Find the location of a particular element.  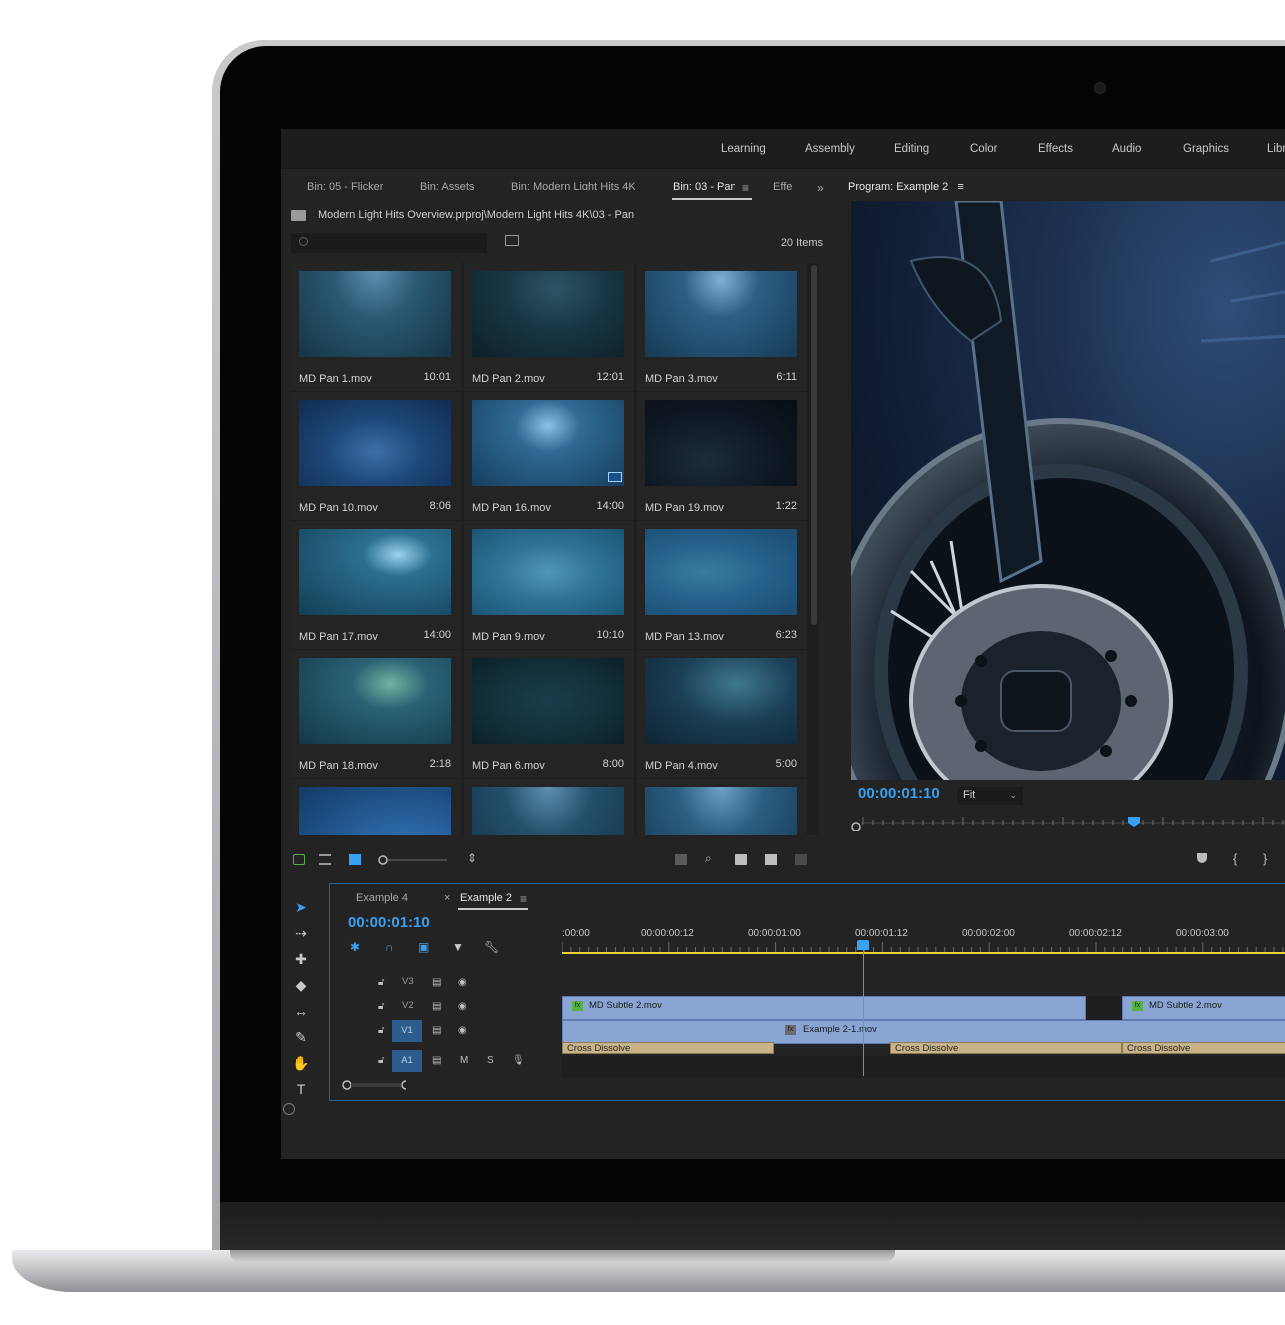

clip-item: MD Pan 6.mov 8:00 is located at coordinates (549, 714).